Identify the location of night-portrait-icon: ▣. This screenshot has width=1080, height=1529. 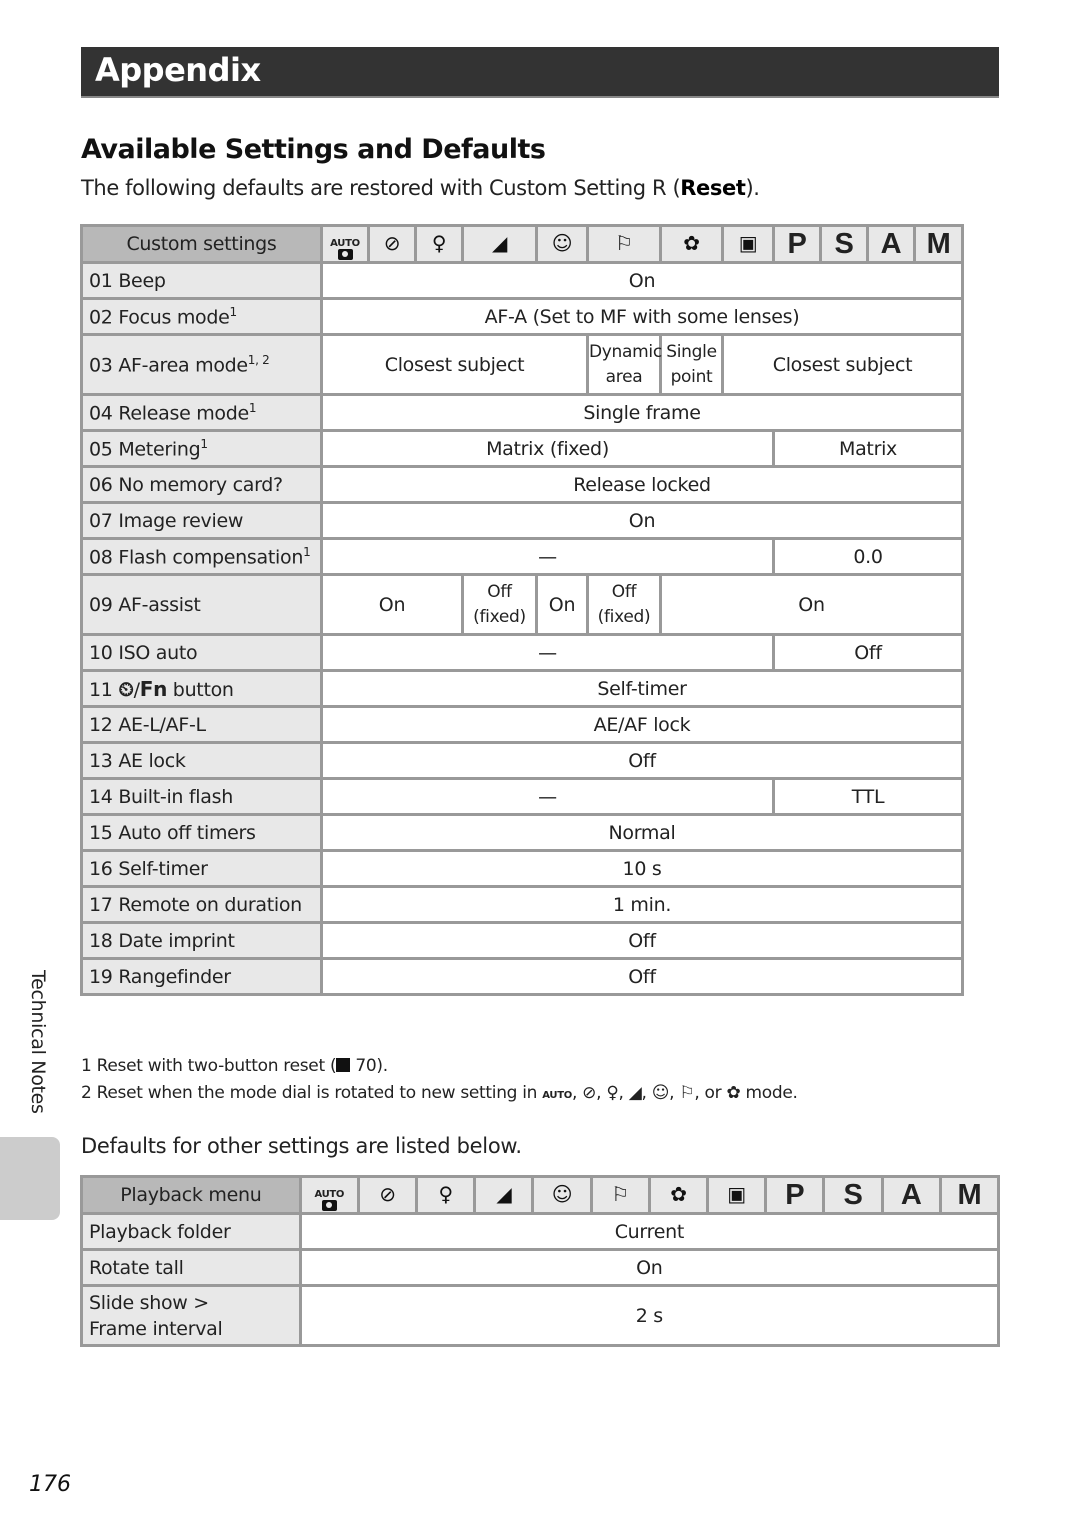
(748, 243).